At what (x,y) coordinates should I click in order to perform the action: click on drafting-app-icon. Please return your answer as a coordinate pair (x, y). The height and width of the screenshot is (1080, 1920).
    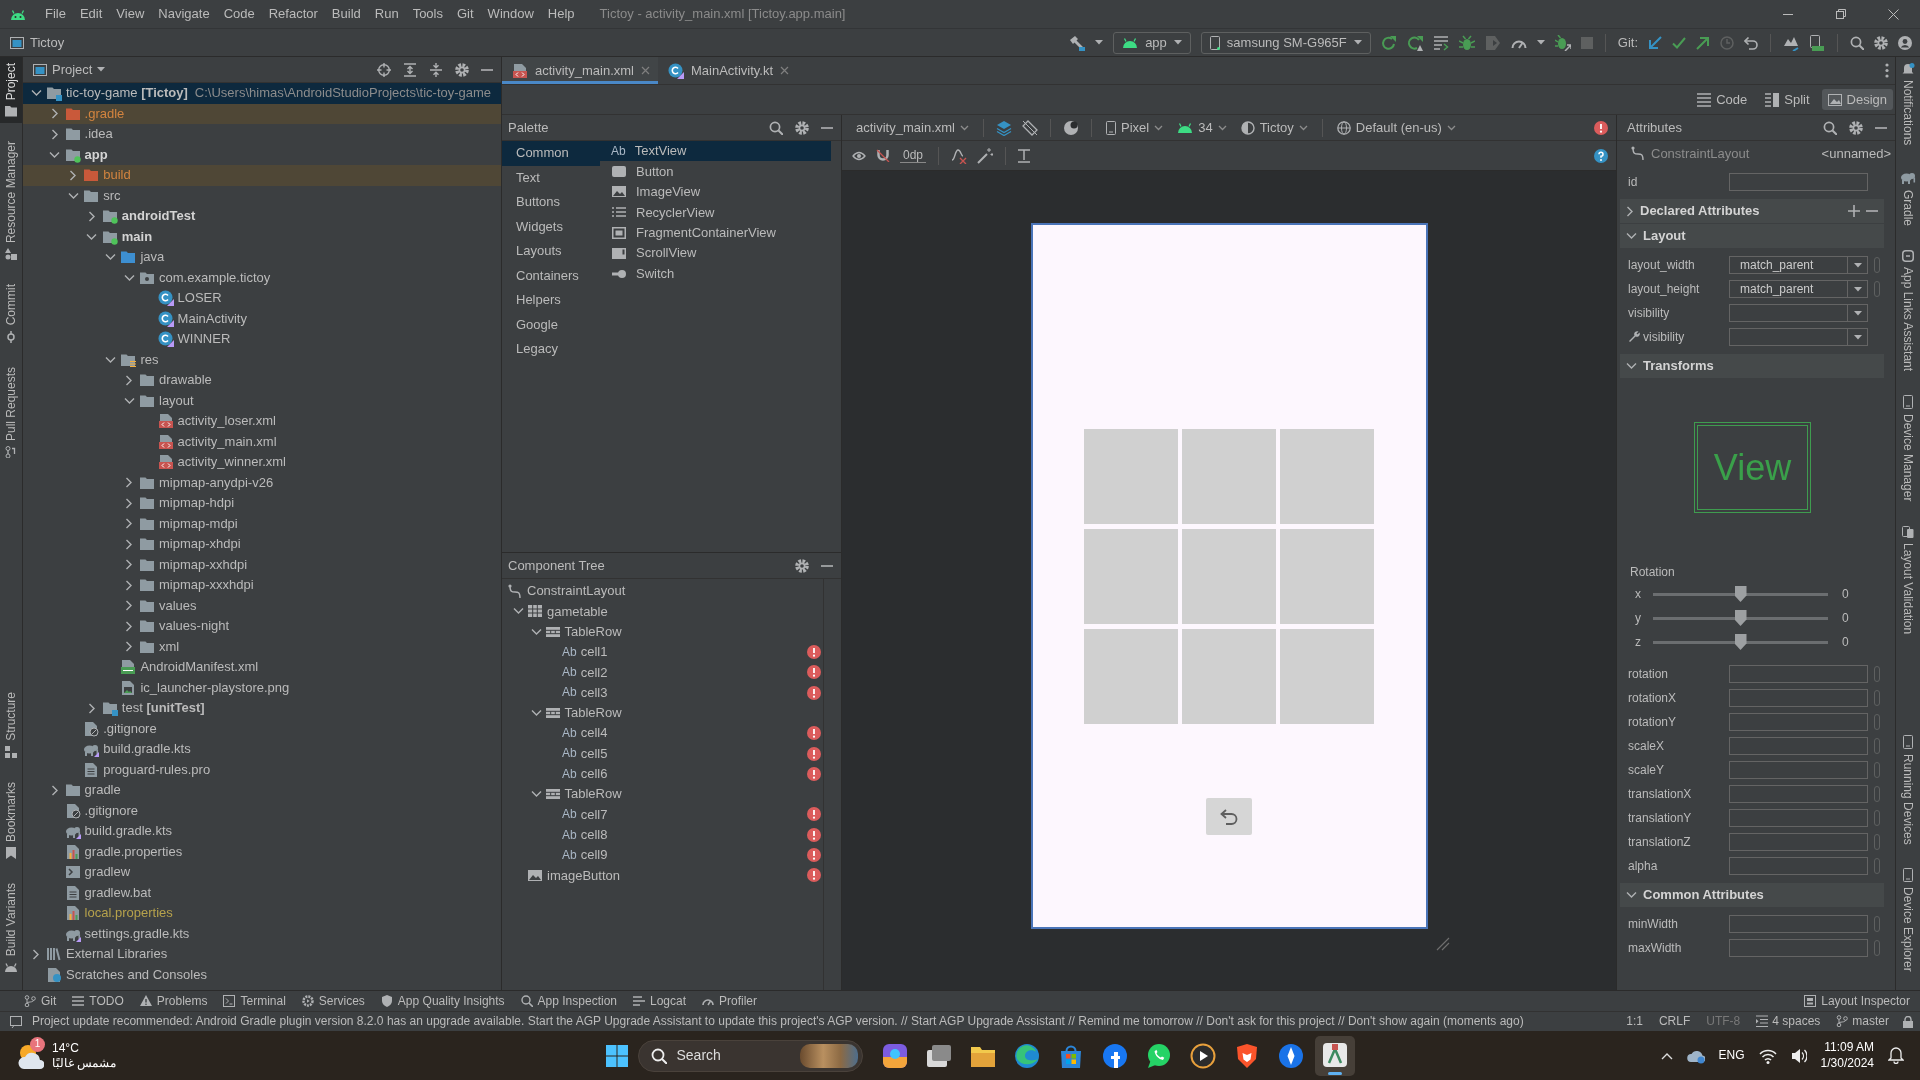
    Looking at the image, I should click on (1334, 1055).